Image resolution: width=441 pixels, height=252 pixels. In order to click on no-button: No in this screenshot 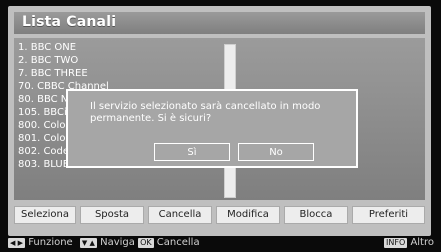, I will do `click(276, 152)`.